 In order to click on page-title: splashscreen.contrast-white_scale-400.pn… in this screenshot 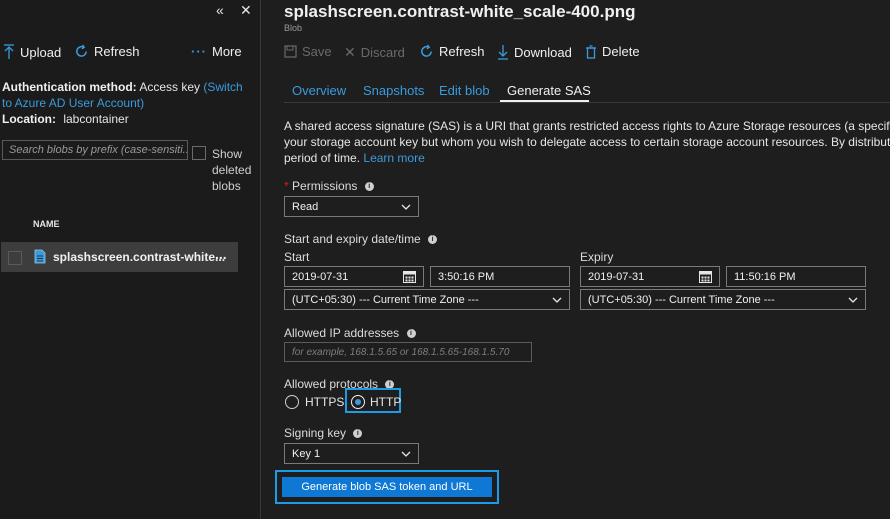, I will do `click(460, 11)`.